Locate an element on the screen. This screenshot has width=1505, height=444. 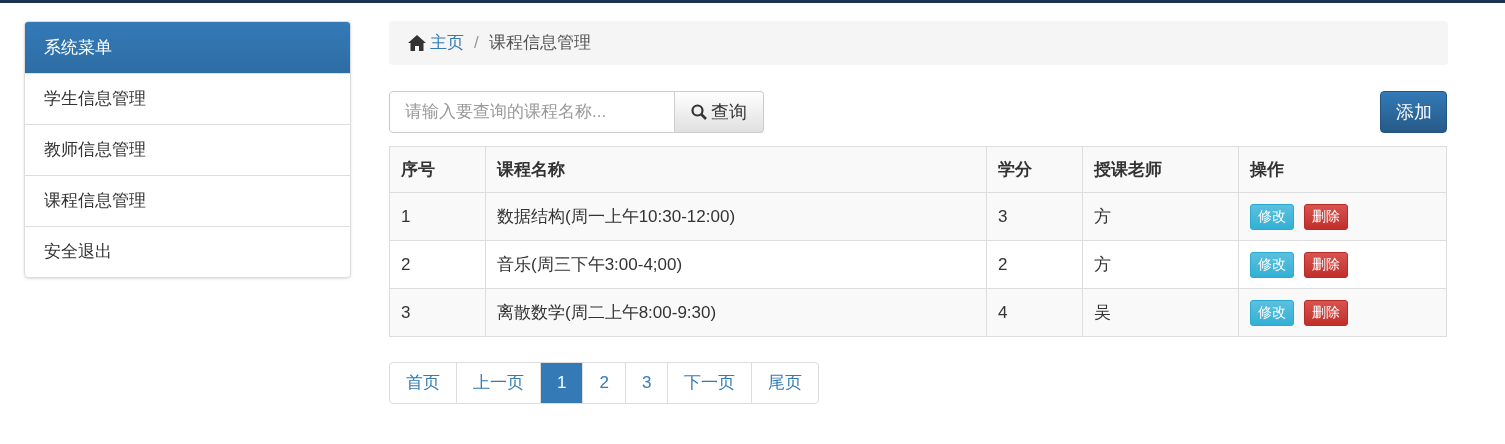
page-link: 上一页 is located at coordinates (498, 383).